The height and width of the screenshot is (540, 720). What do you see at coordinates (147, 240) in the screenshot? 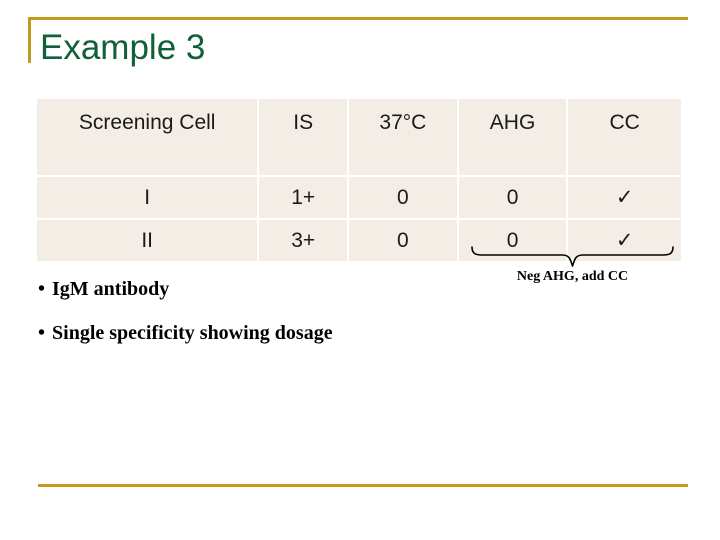
I see `cell-screening-cell: II` at bounding box center [147, 240].